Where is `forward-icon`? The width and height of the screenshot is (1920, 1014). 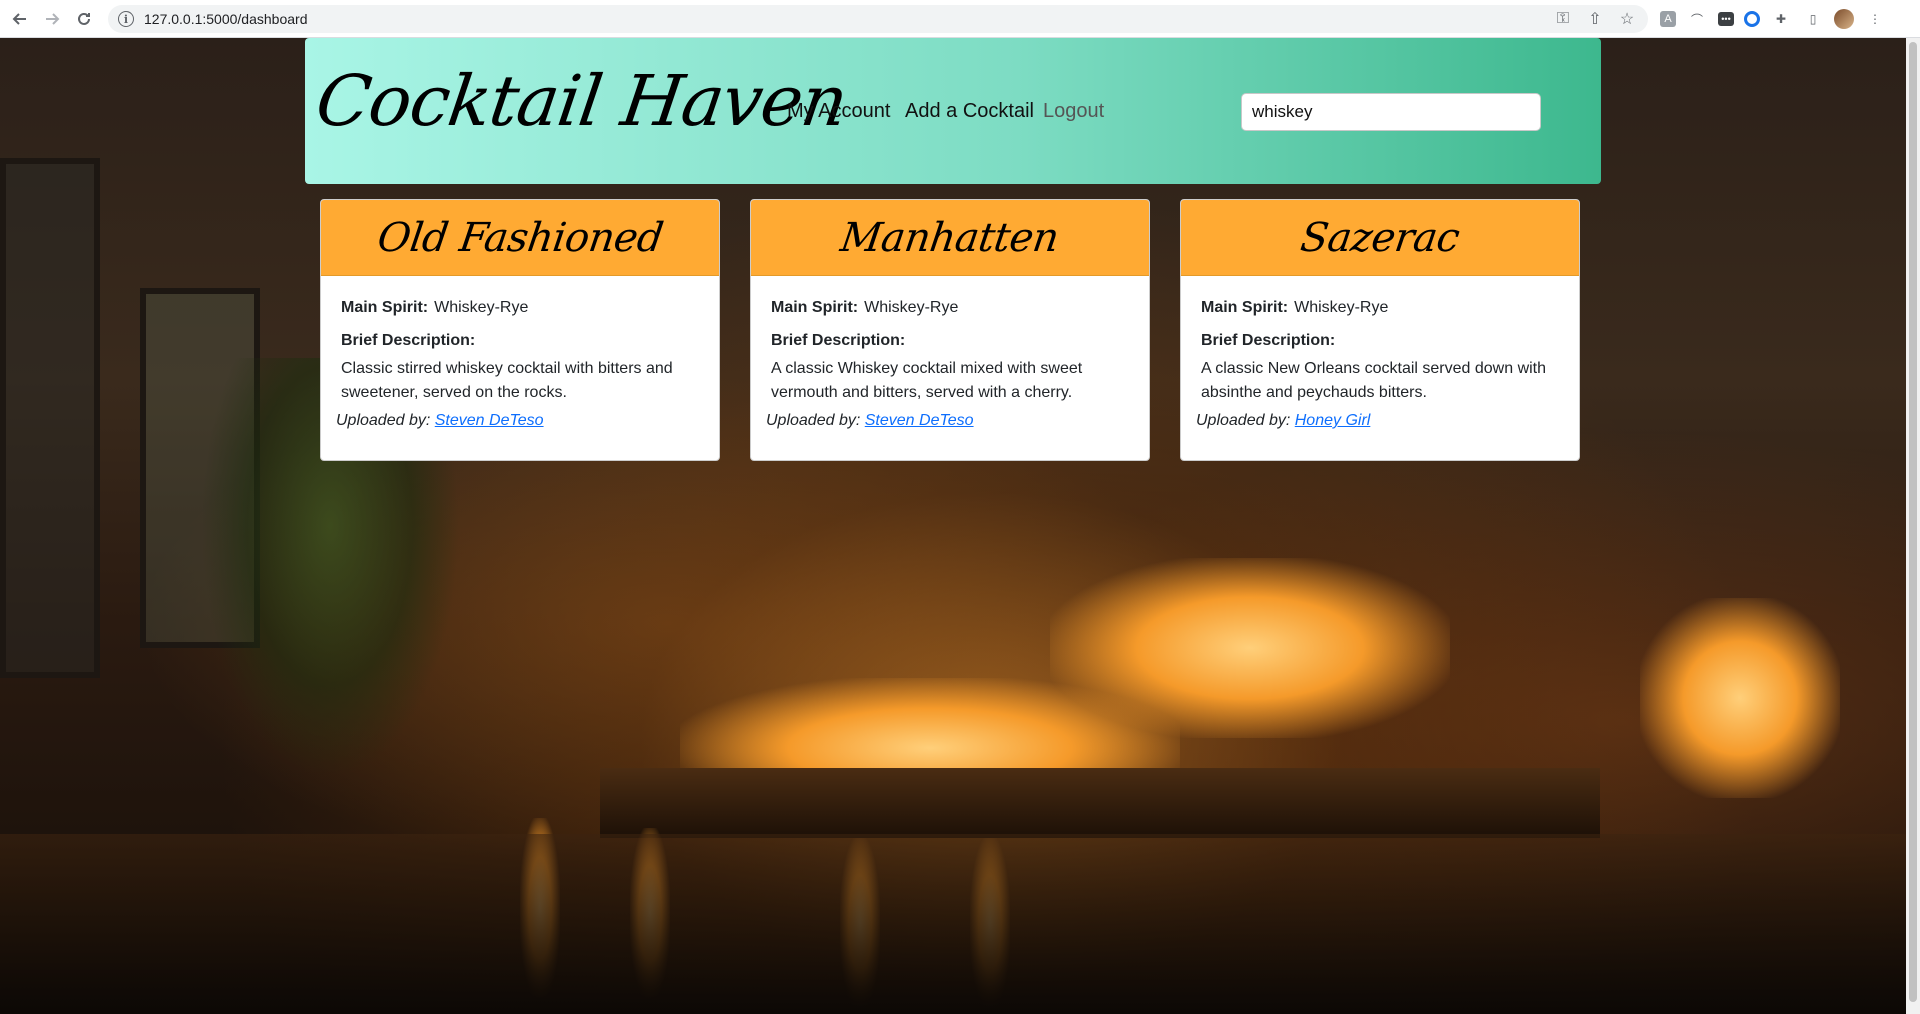 forward-icon is located at coordinates (52, 19).